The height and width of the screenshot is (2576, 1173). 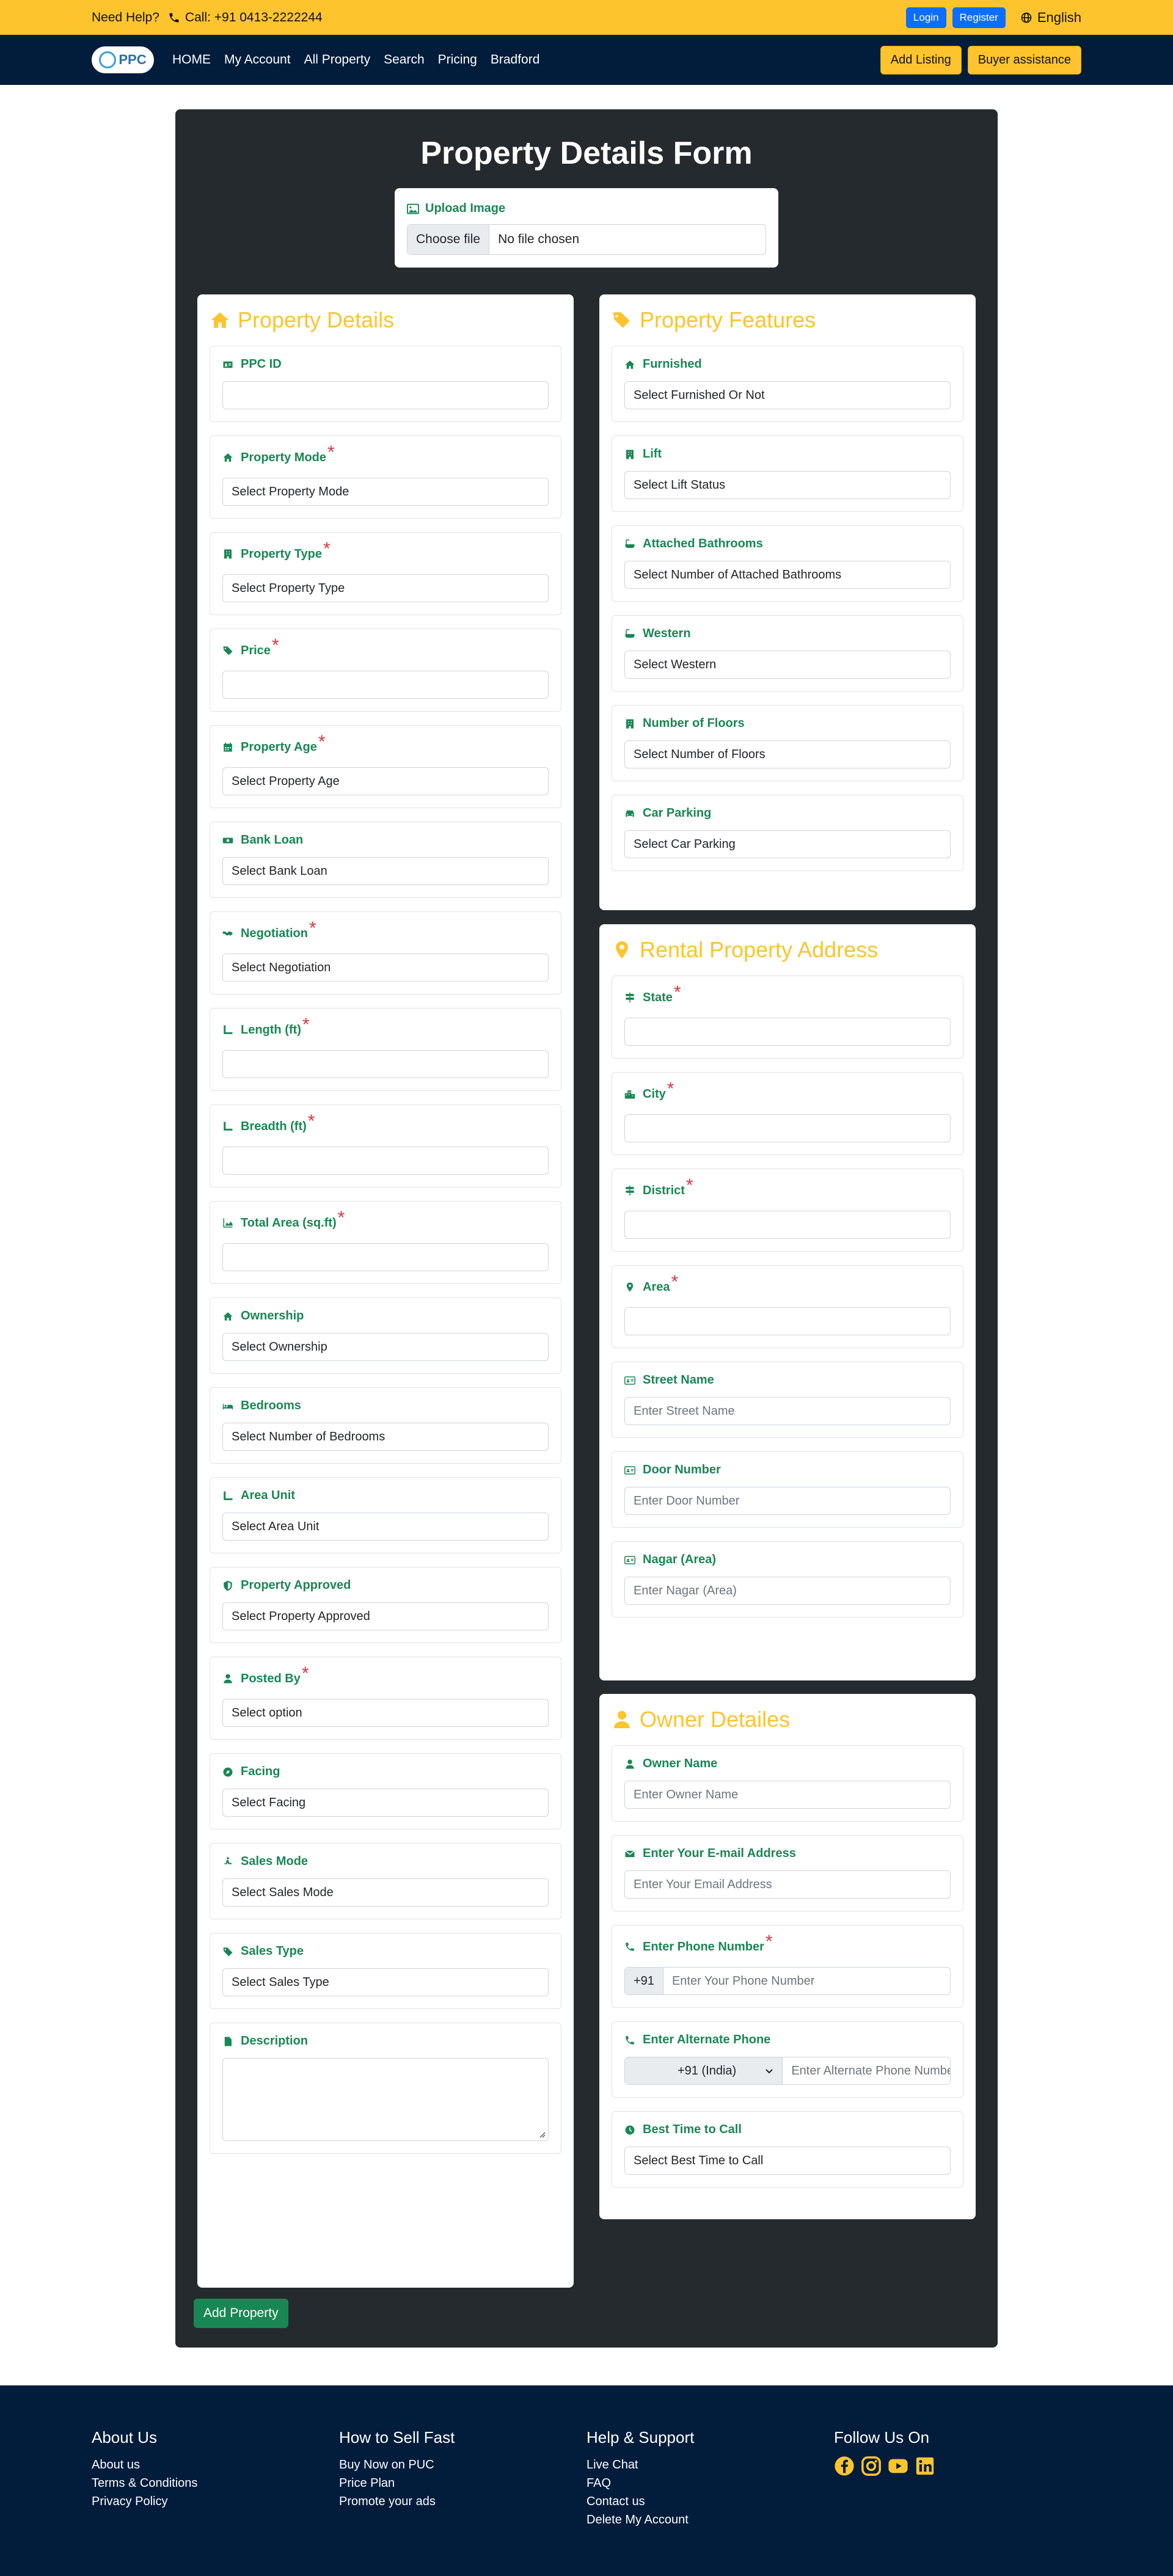 What do you see at coordinates (788, 2161) in the screenshot?
I see `best-time-select: Select Best Time to Call` at bounding box center [788, 2161].